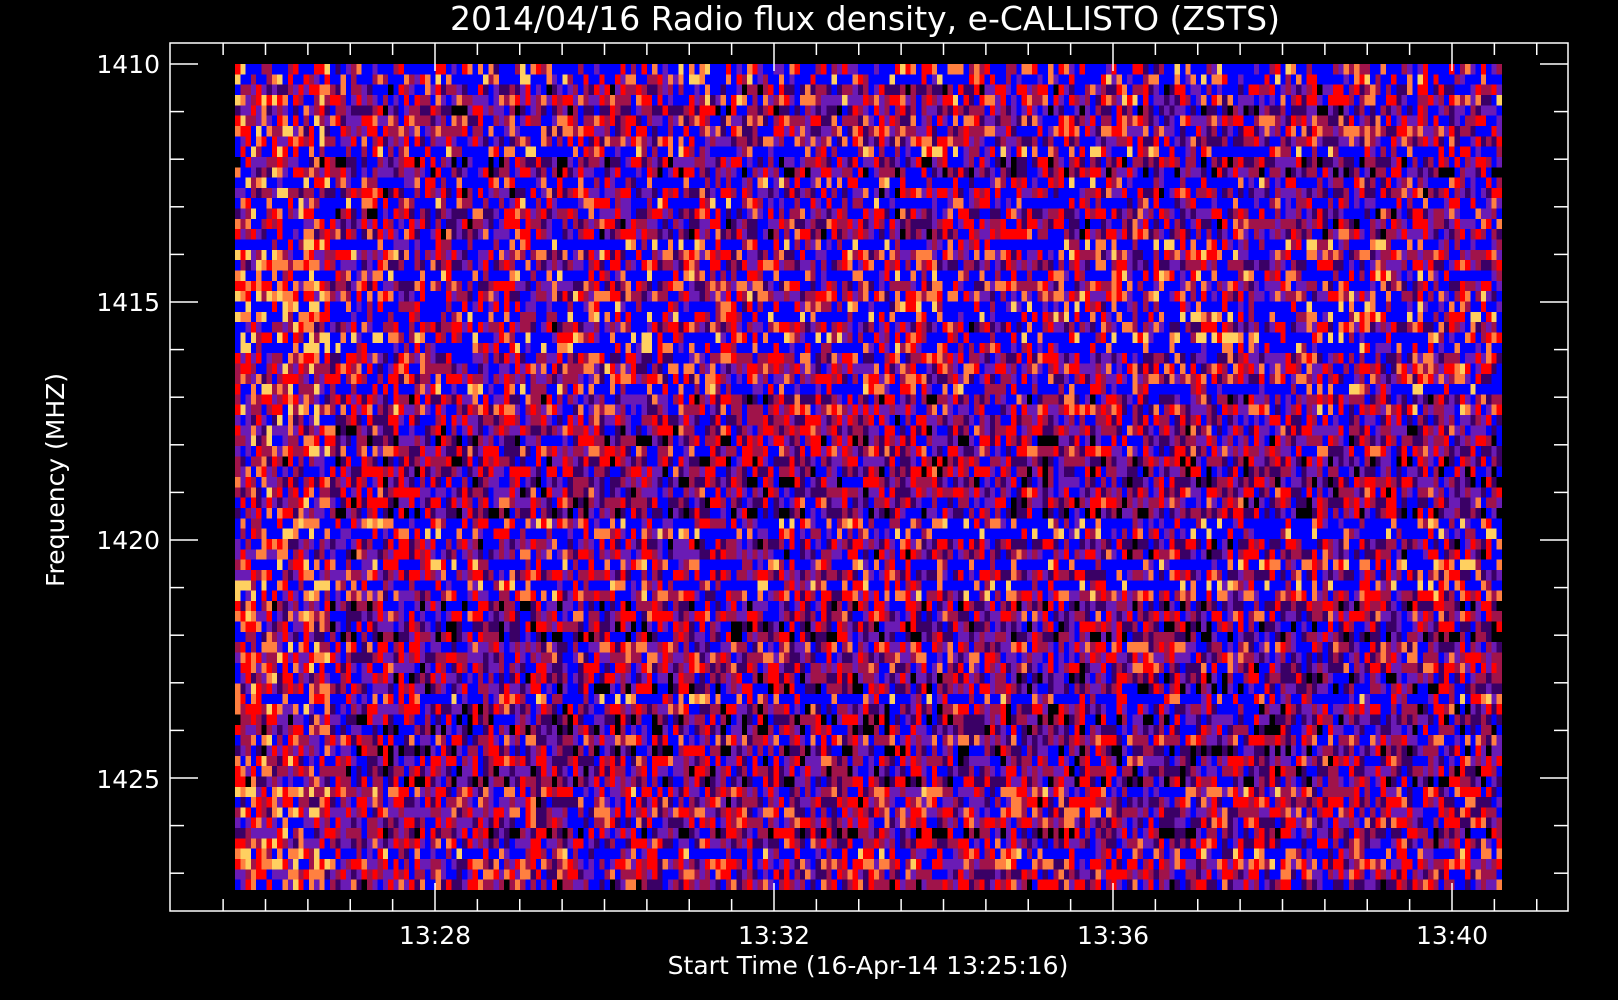  What do you see at coordinates (128, 779) in the screenshot?
I see `y-tick-label: 1425` at bounding box center [128, 779].